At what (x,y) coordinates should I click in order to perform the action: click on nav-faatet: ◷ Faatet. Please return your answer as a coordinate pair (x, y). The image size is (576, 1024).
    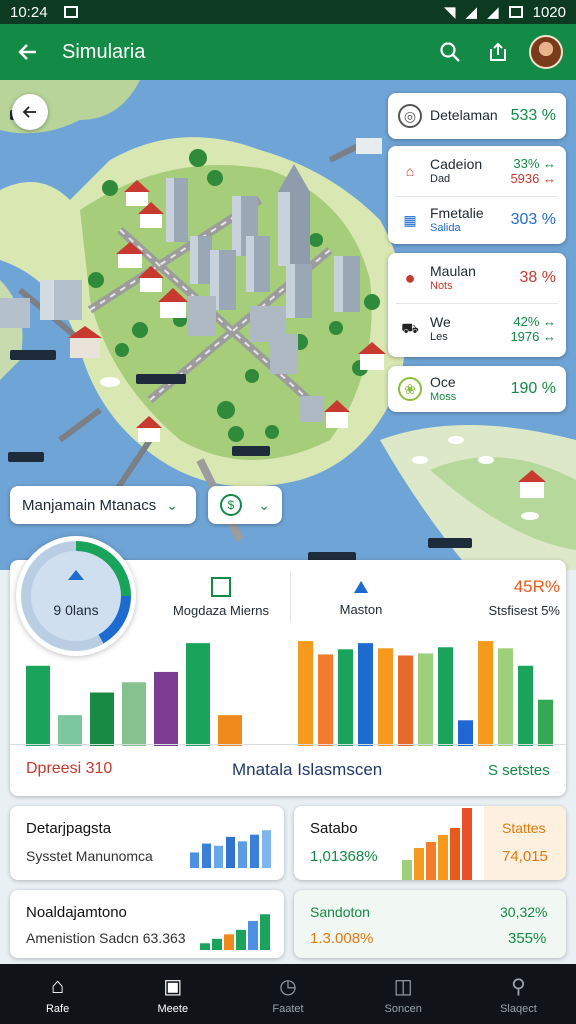
    Looking at the image, I should click on (287, 994).